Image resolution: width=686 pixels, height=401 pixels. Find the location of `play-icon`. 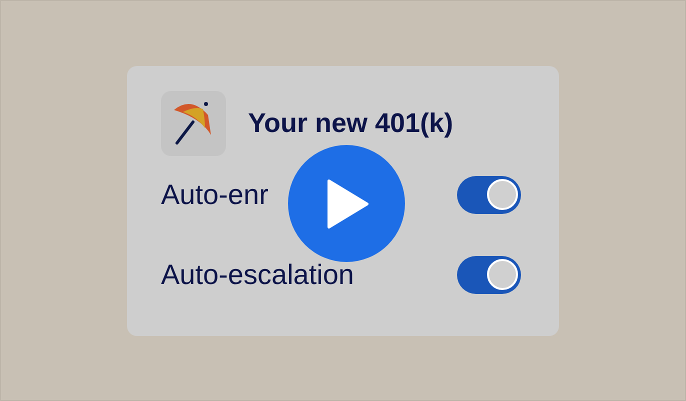

play-icon is located at coordinates (346, 203).